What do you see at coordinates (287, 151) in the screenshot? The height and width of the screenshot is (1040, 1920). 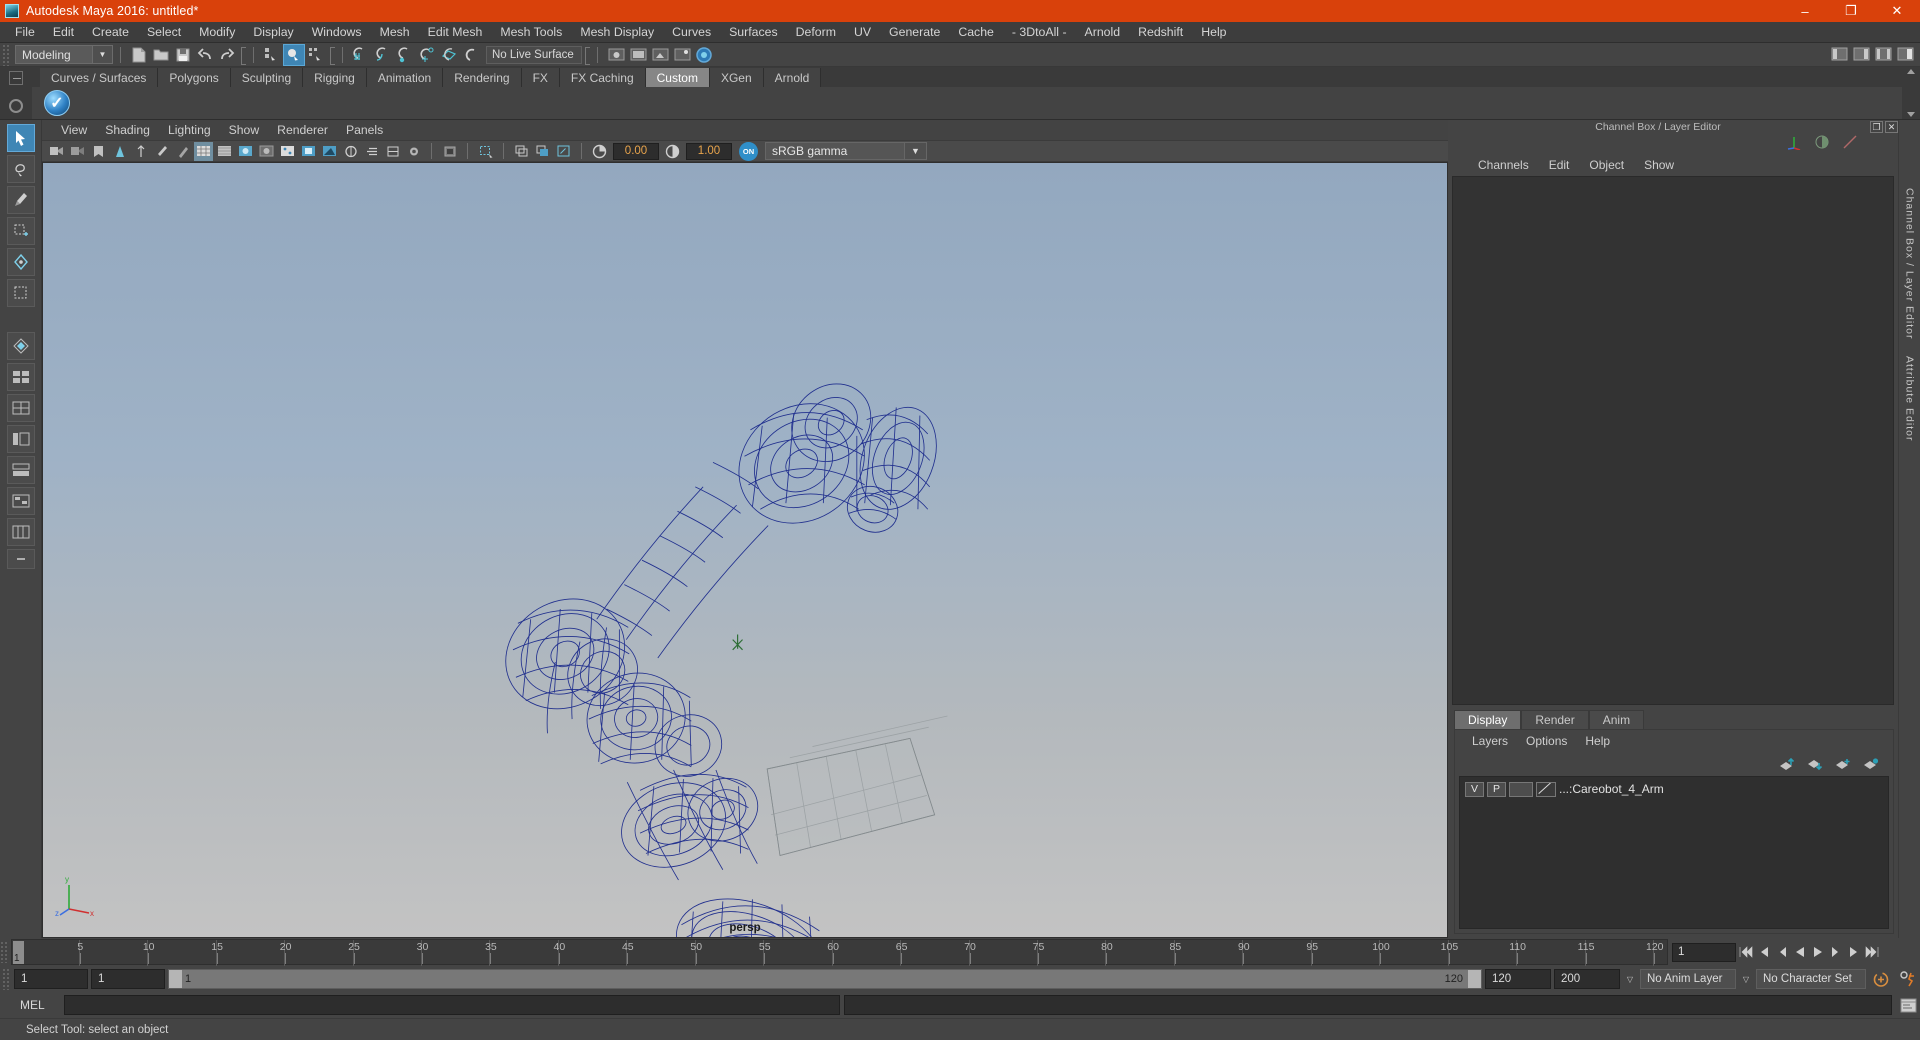 I see `display-textures-icon` at bounding box center [287, 151].